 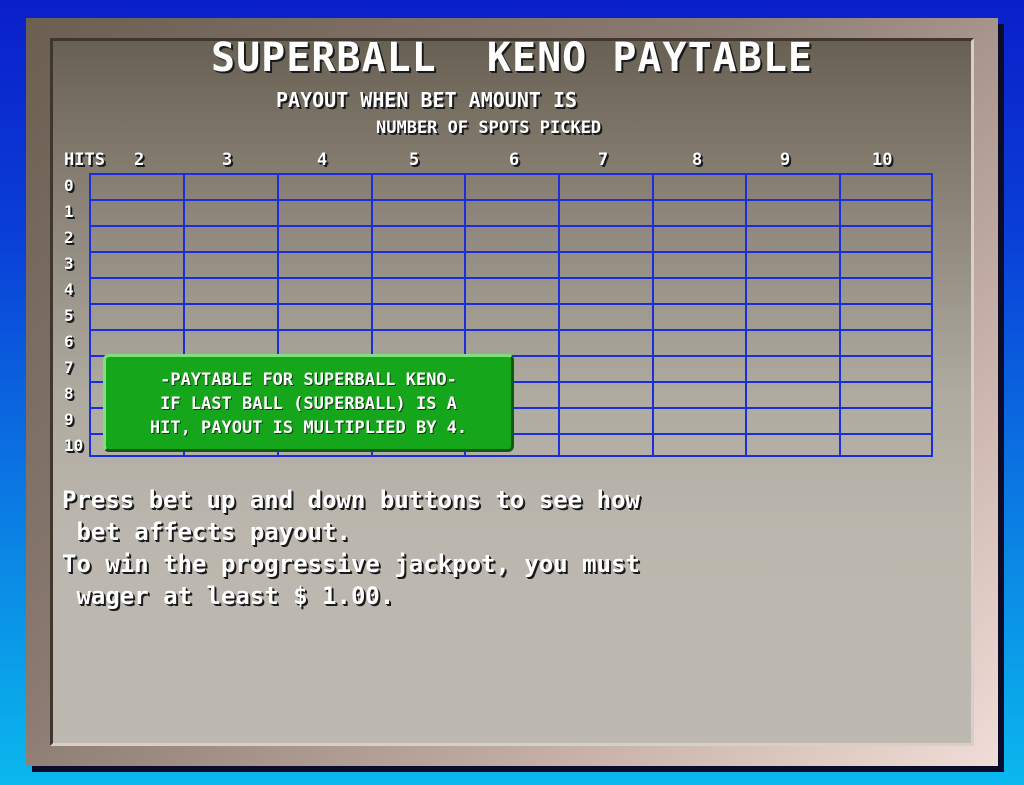 I want to click on hits-row-label: 0, so click(x=69, y=185).